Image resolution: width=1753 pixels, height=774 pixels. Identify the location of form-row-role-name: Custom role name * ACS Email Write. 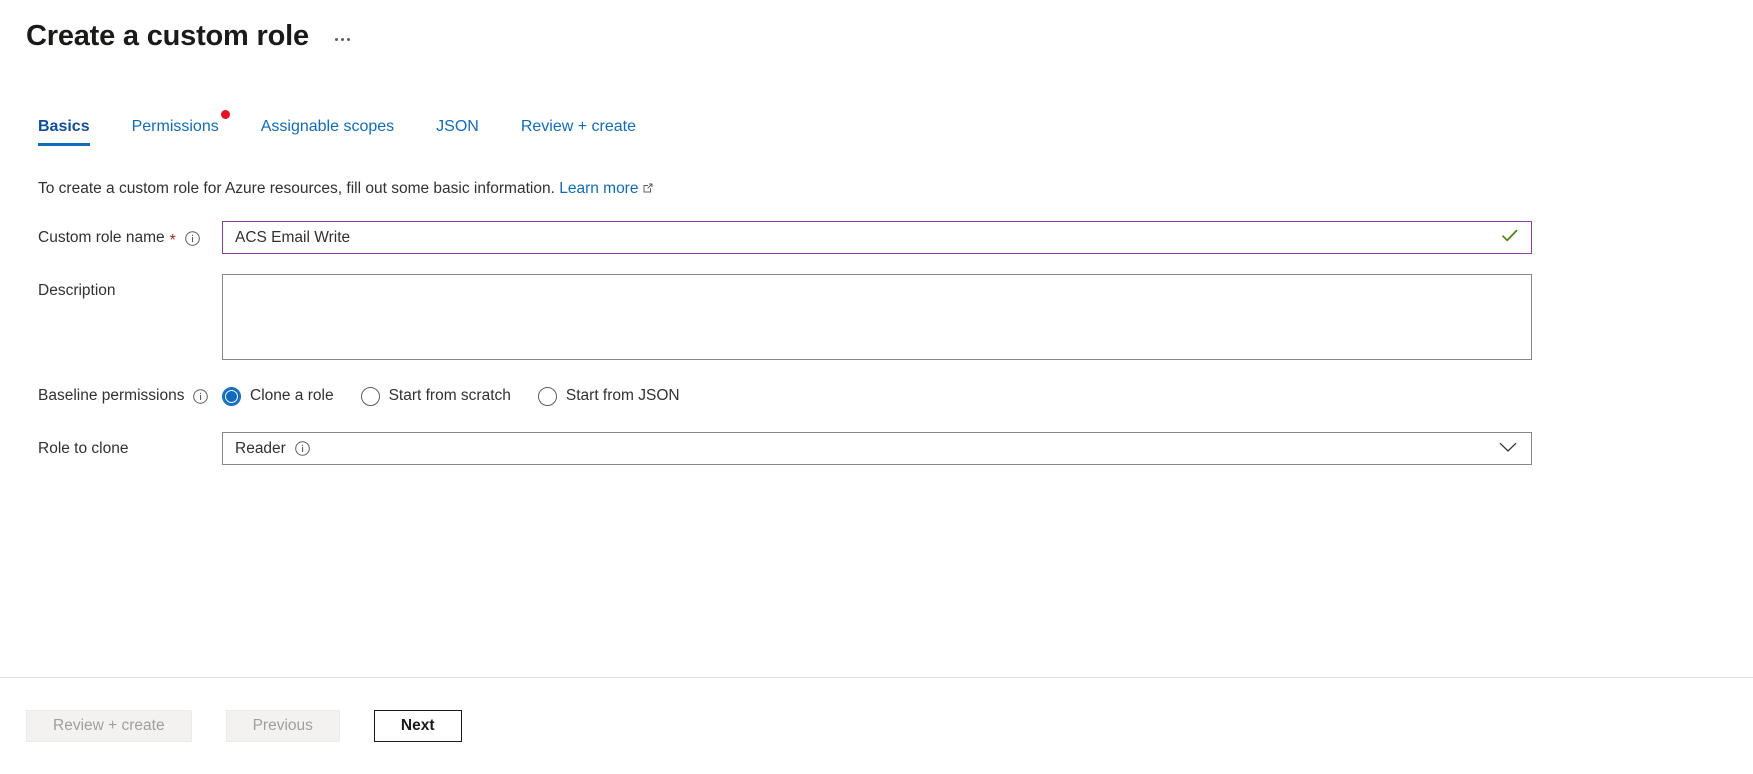
(876, 238).